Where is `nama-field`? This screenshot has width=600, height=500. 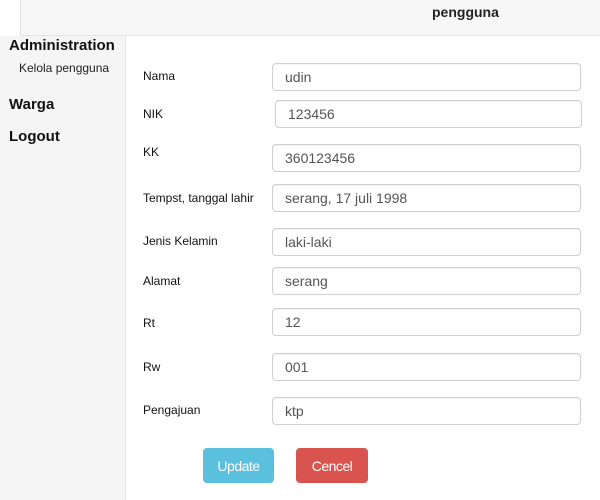
nama-field is located at coordinates (426, 77).